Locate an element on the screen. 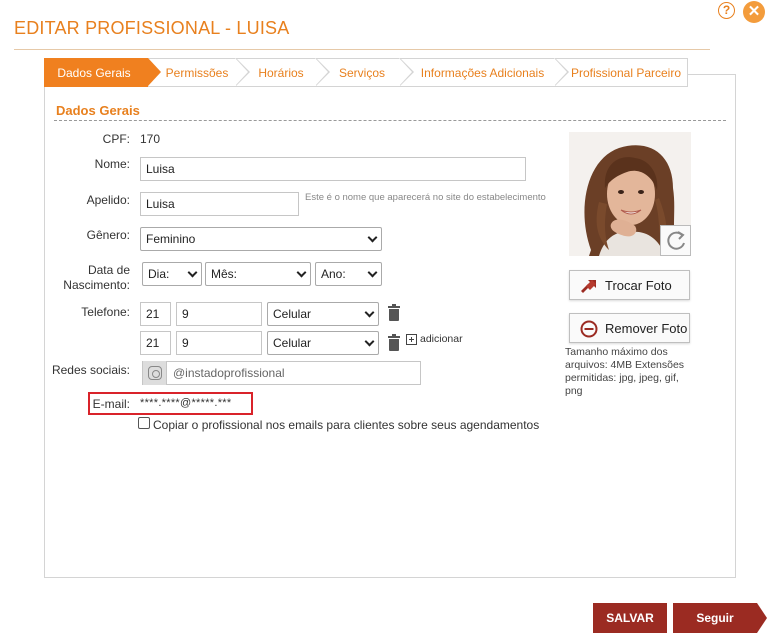  tab-label: Profissional Parceiro is located at coordinates (626, 73).